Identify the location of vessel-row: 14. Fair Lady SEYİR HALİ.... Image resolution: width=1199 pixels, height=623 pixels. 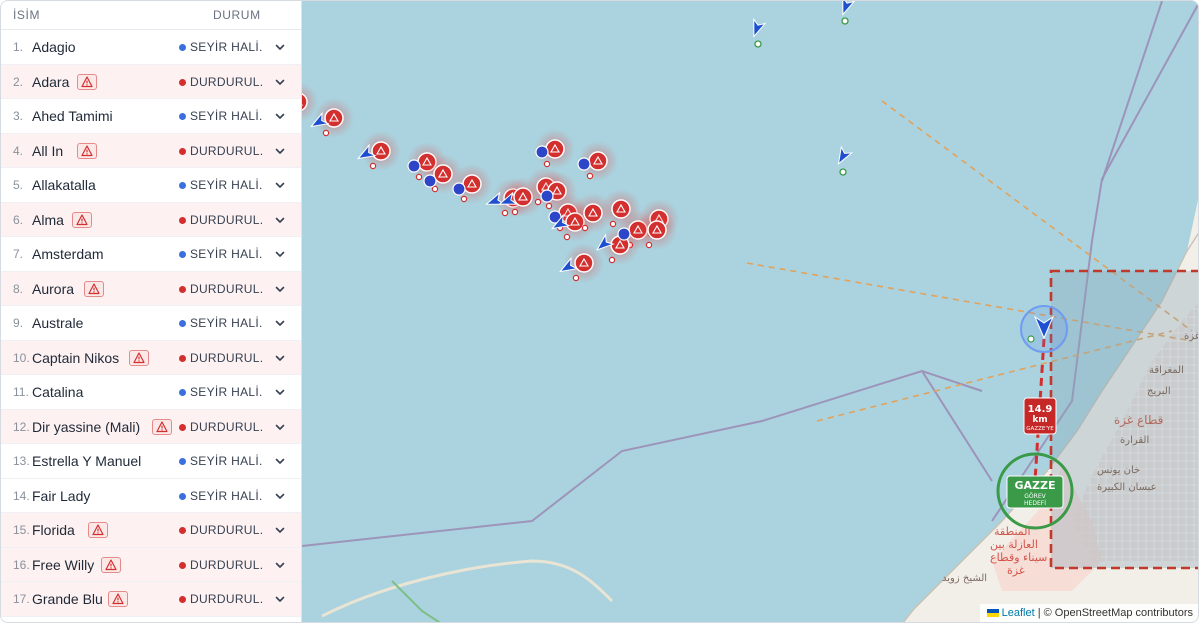
(151, 495).